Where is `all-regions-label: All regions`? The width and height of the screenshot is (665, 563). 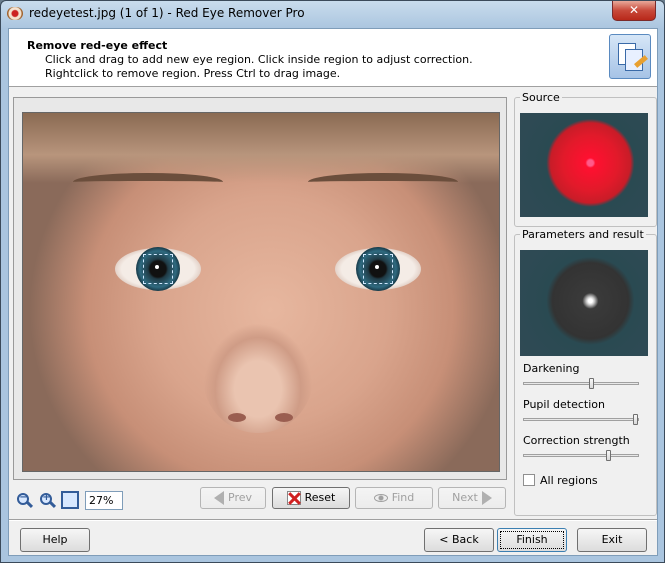 all-regions-label: All regions is located at coordinates (569, 480).